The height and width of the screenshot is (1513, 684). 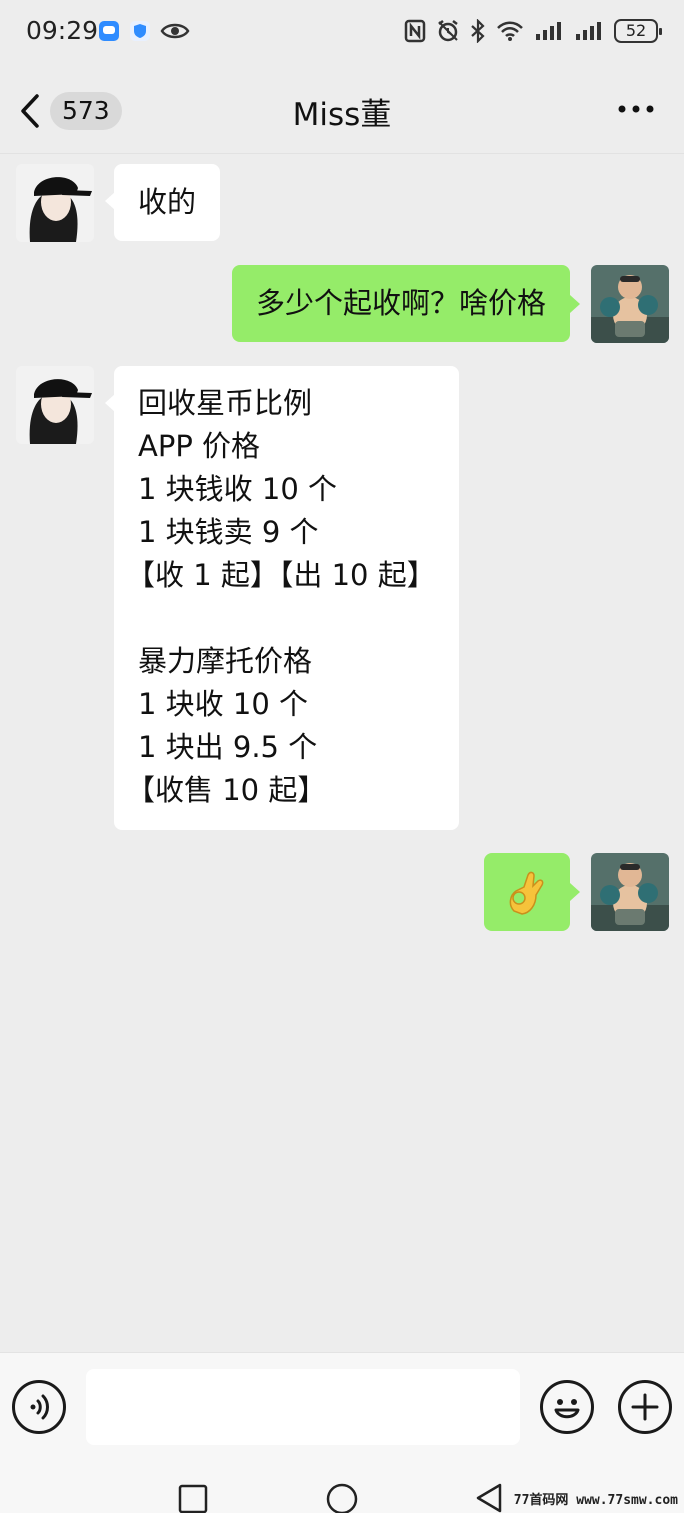 I want to click on message-line: 回收星币比例, so click(x=225, y=403).